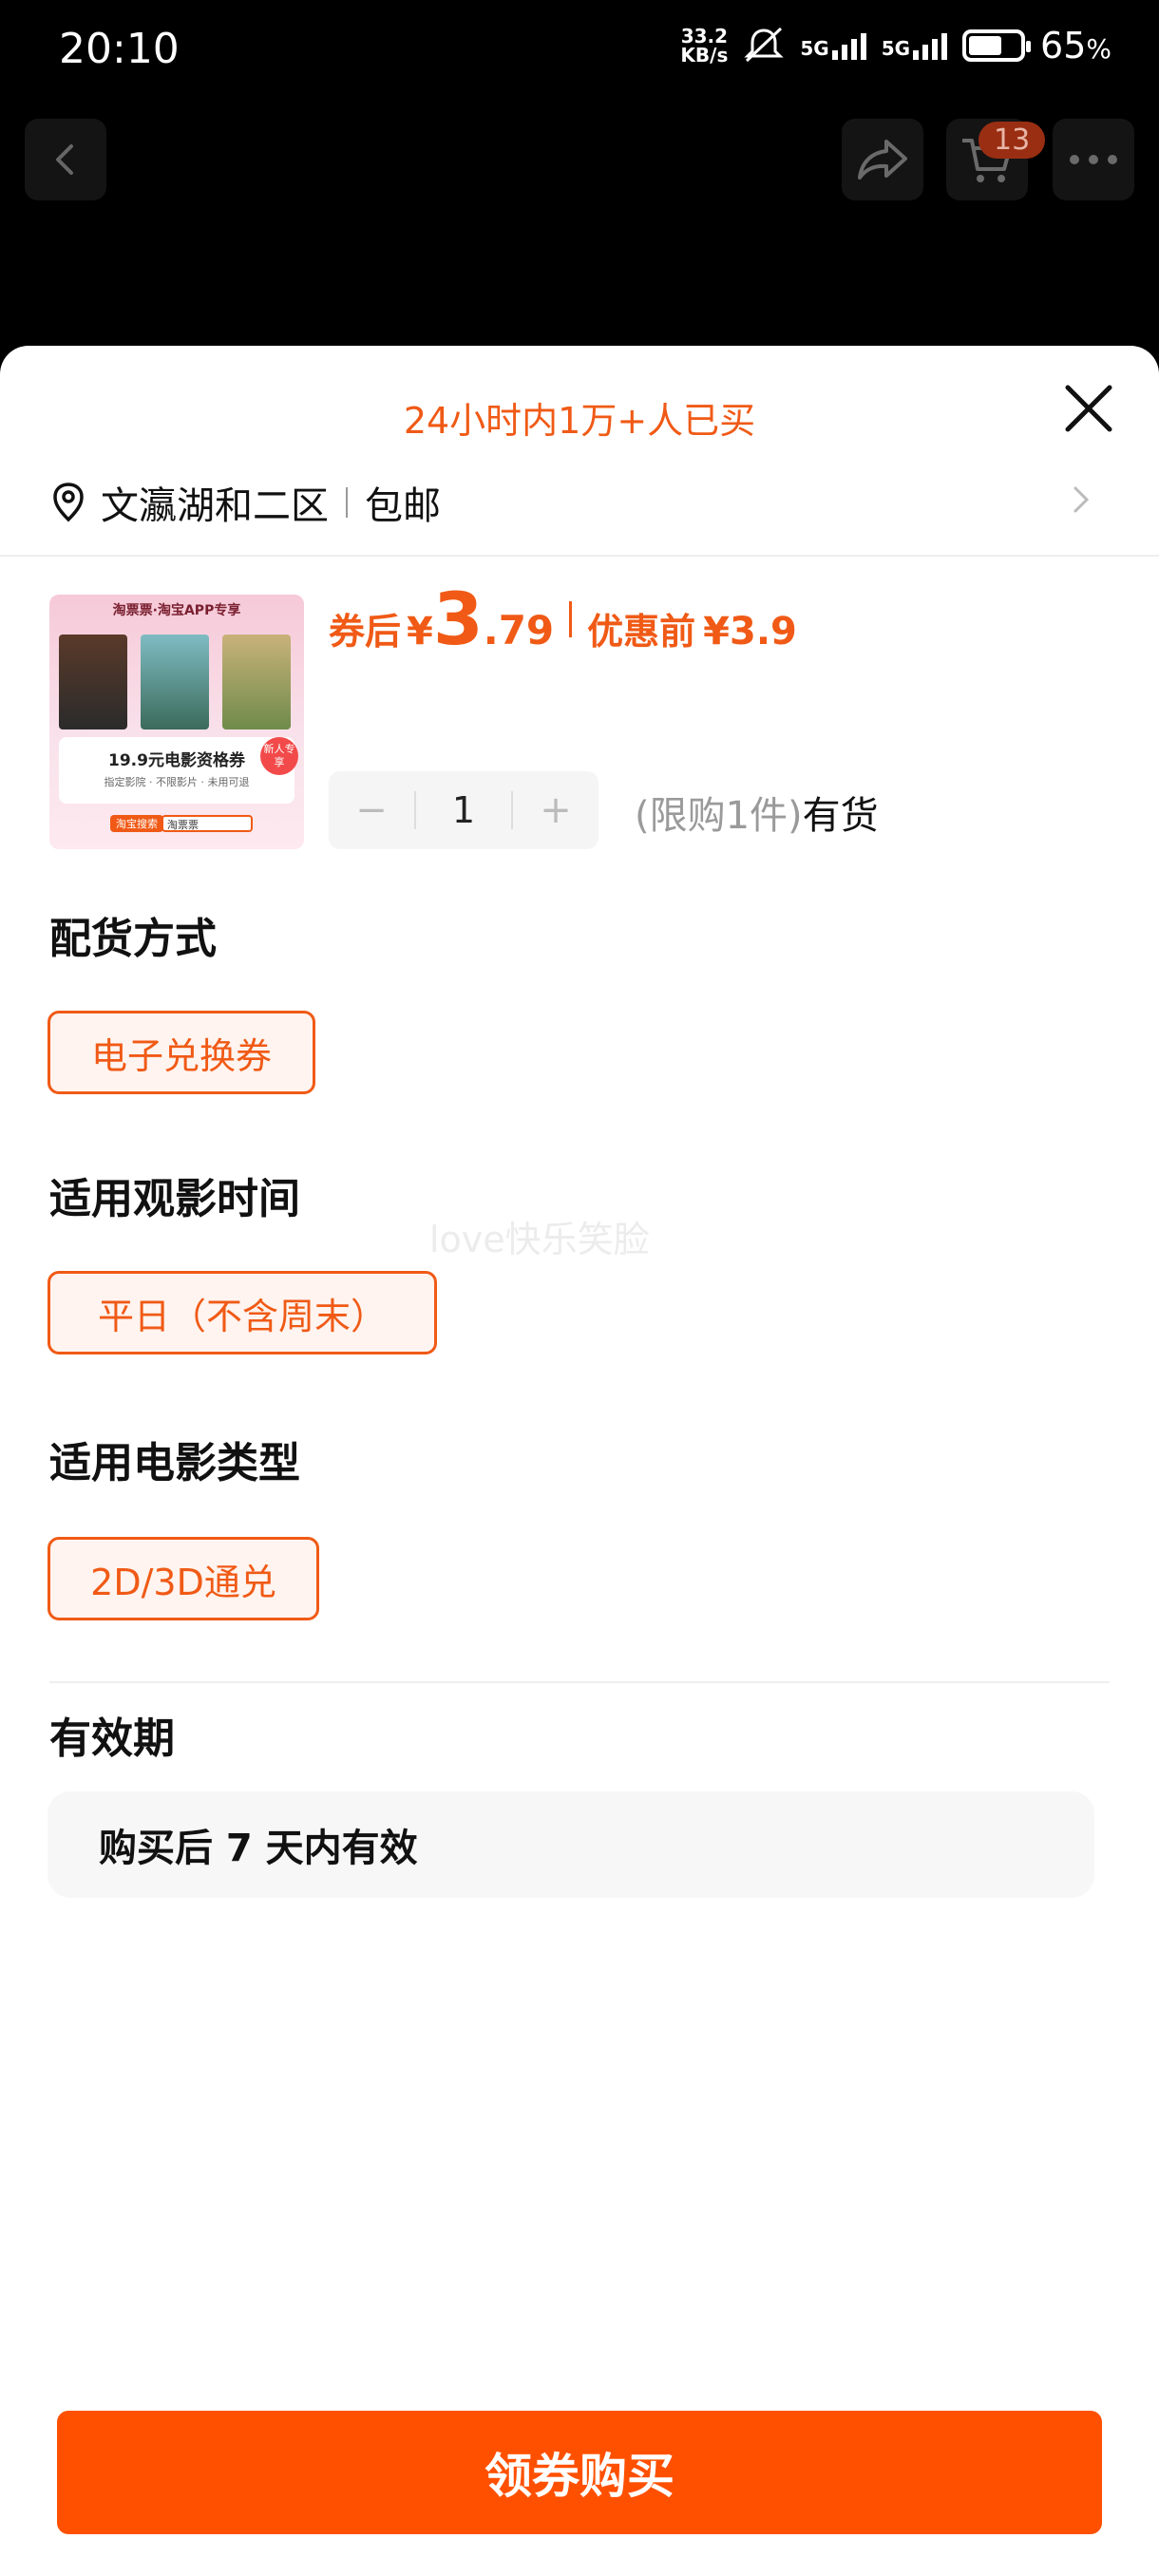 This screenshot has height=2576, width=1159. What do you see at coordinates (371, 810) in the screenshot?
I see `decrease-button: −` at bounding box center [371, 810].